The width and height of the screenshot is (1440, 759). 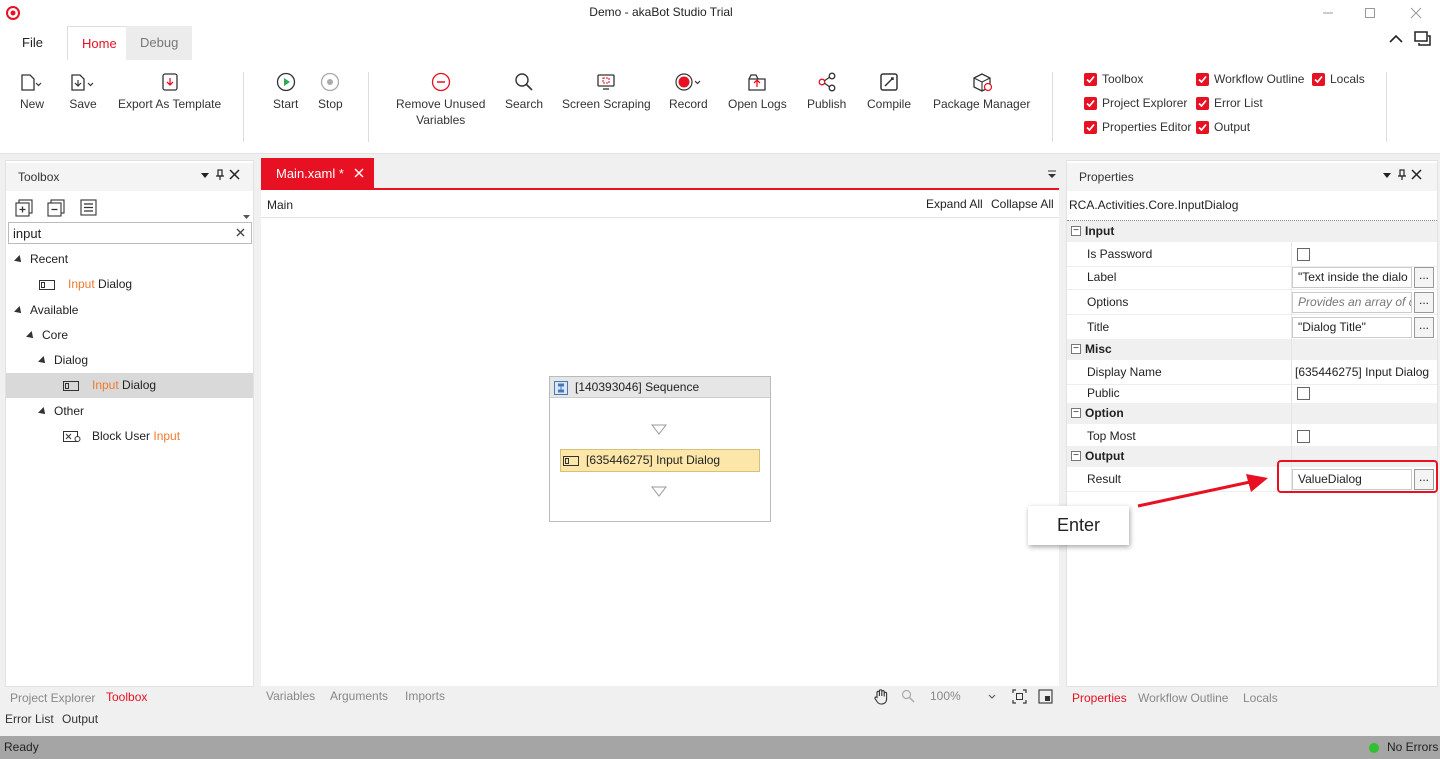 What do you see at coordinates (129, 284) in the screenshot?
I see `tree-item-input-dialog-recent: Input Dialog` at bounding box center [129, 284].